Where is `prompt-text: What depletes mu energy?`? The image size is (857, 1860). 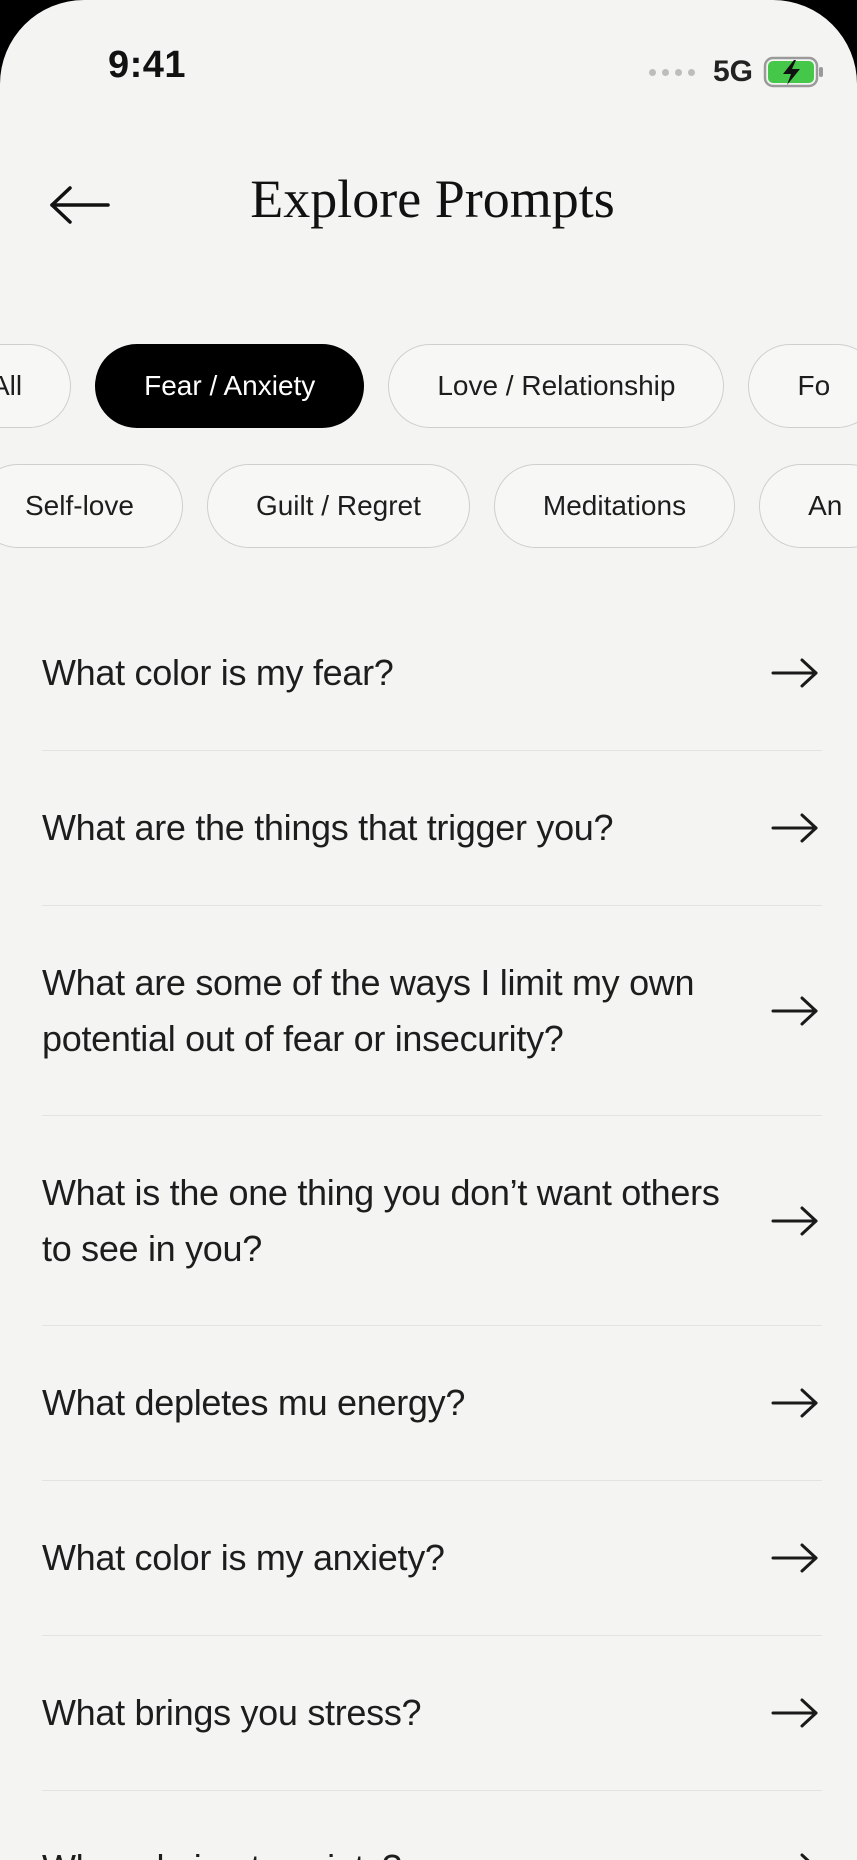
prompt-text: What depletes mu energy? is located at coordinates (254, 1402).